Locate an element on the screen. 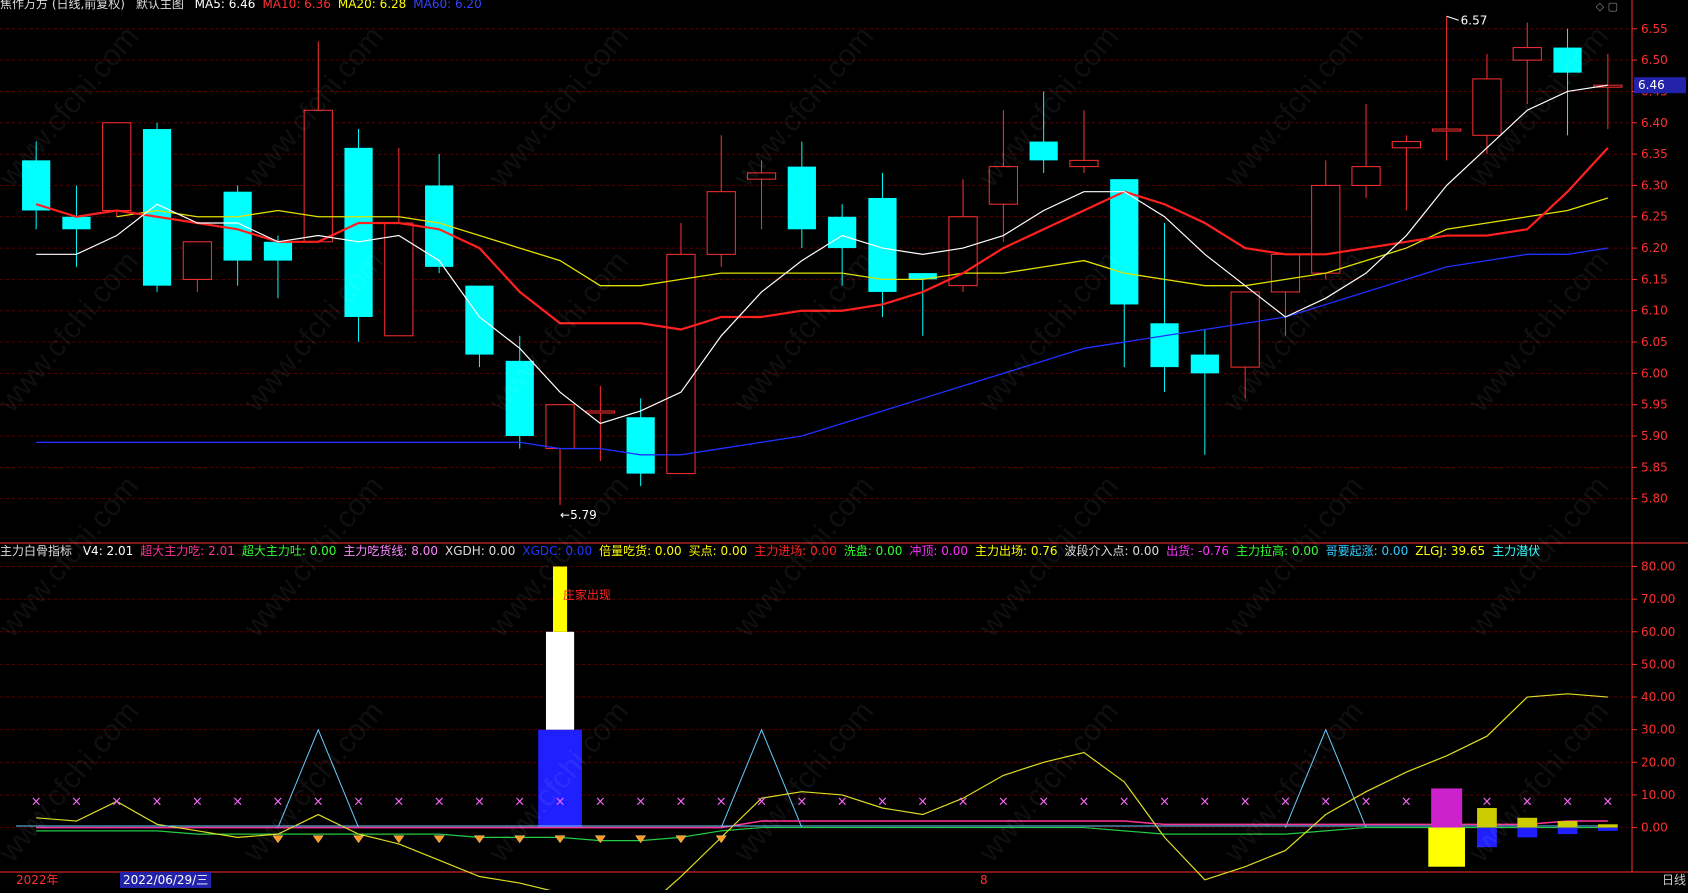 The height and width of the screenshot is (893, 1688). indicator-item-12: 波段介入点: 0.00 is located at coordinates (1112, 551).